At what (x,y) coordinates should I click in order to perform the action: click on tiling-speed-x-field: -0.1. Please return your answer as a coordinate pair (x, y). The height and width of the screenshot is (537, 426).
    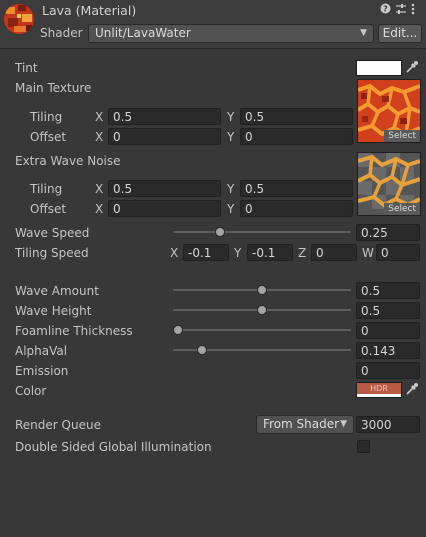
    Looking at the image, I should click on (206, 252).